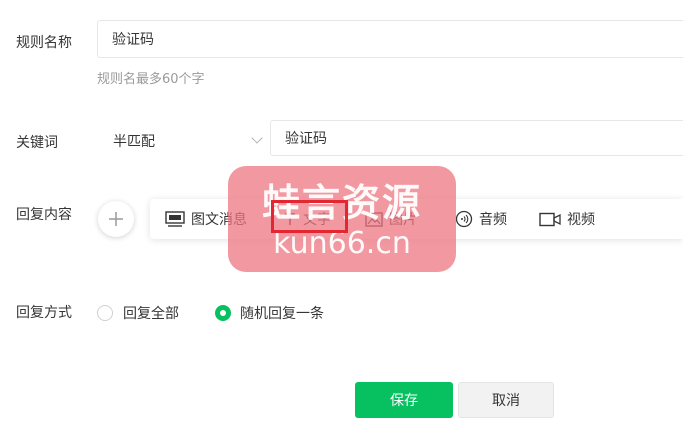  What do you see at coordinates (404, 400) in the screenshot?
I see `save-button: 保存` at bounding box center [404, 400].